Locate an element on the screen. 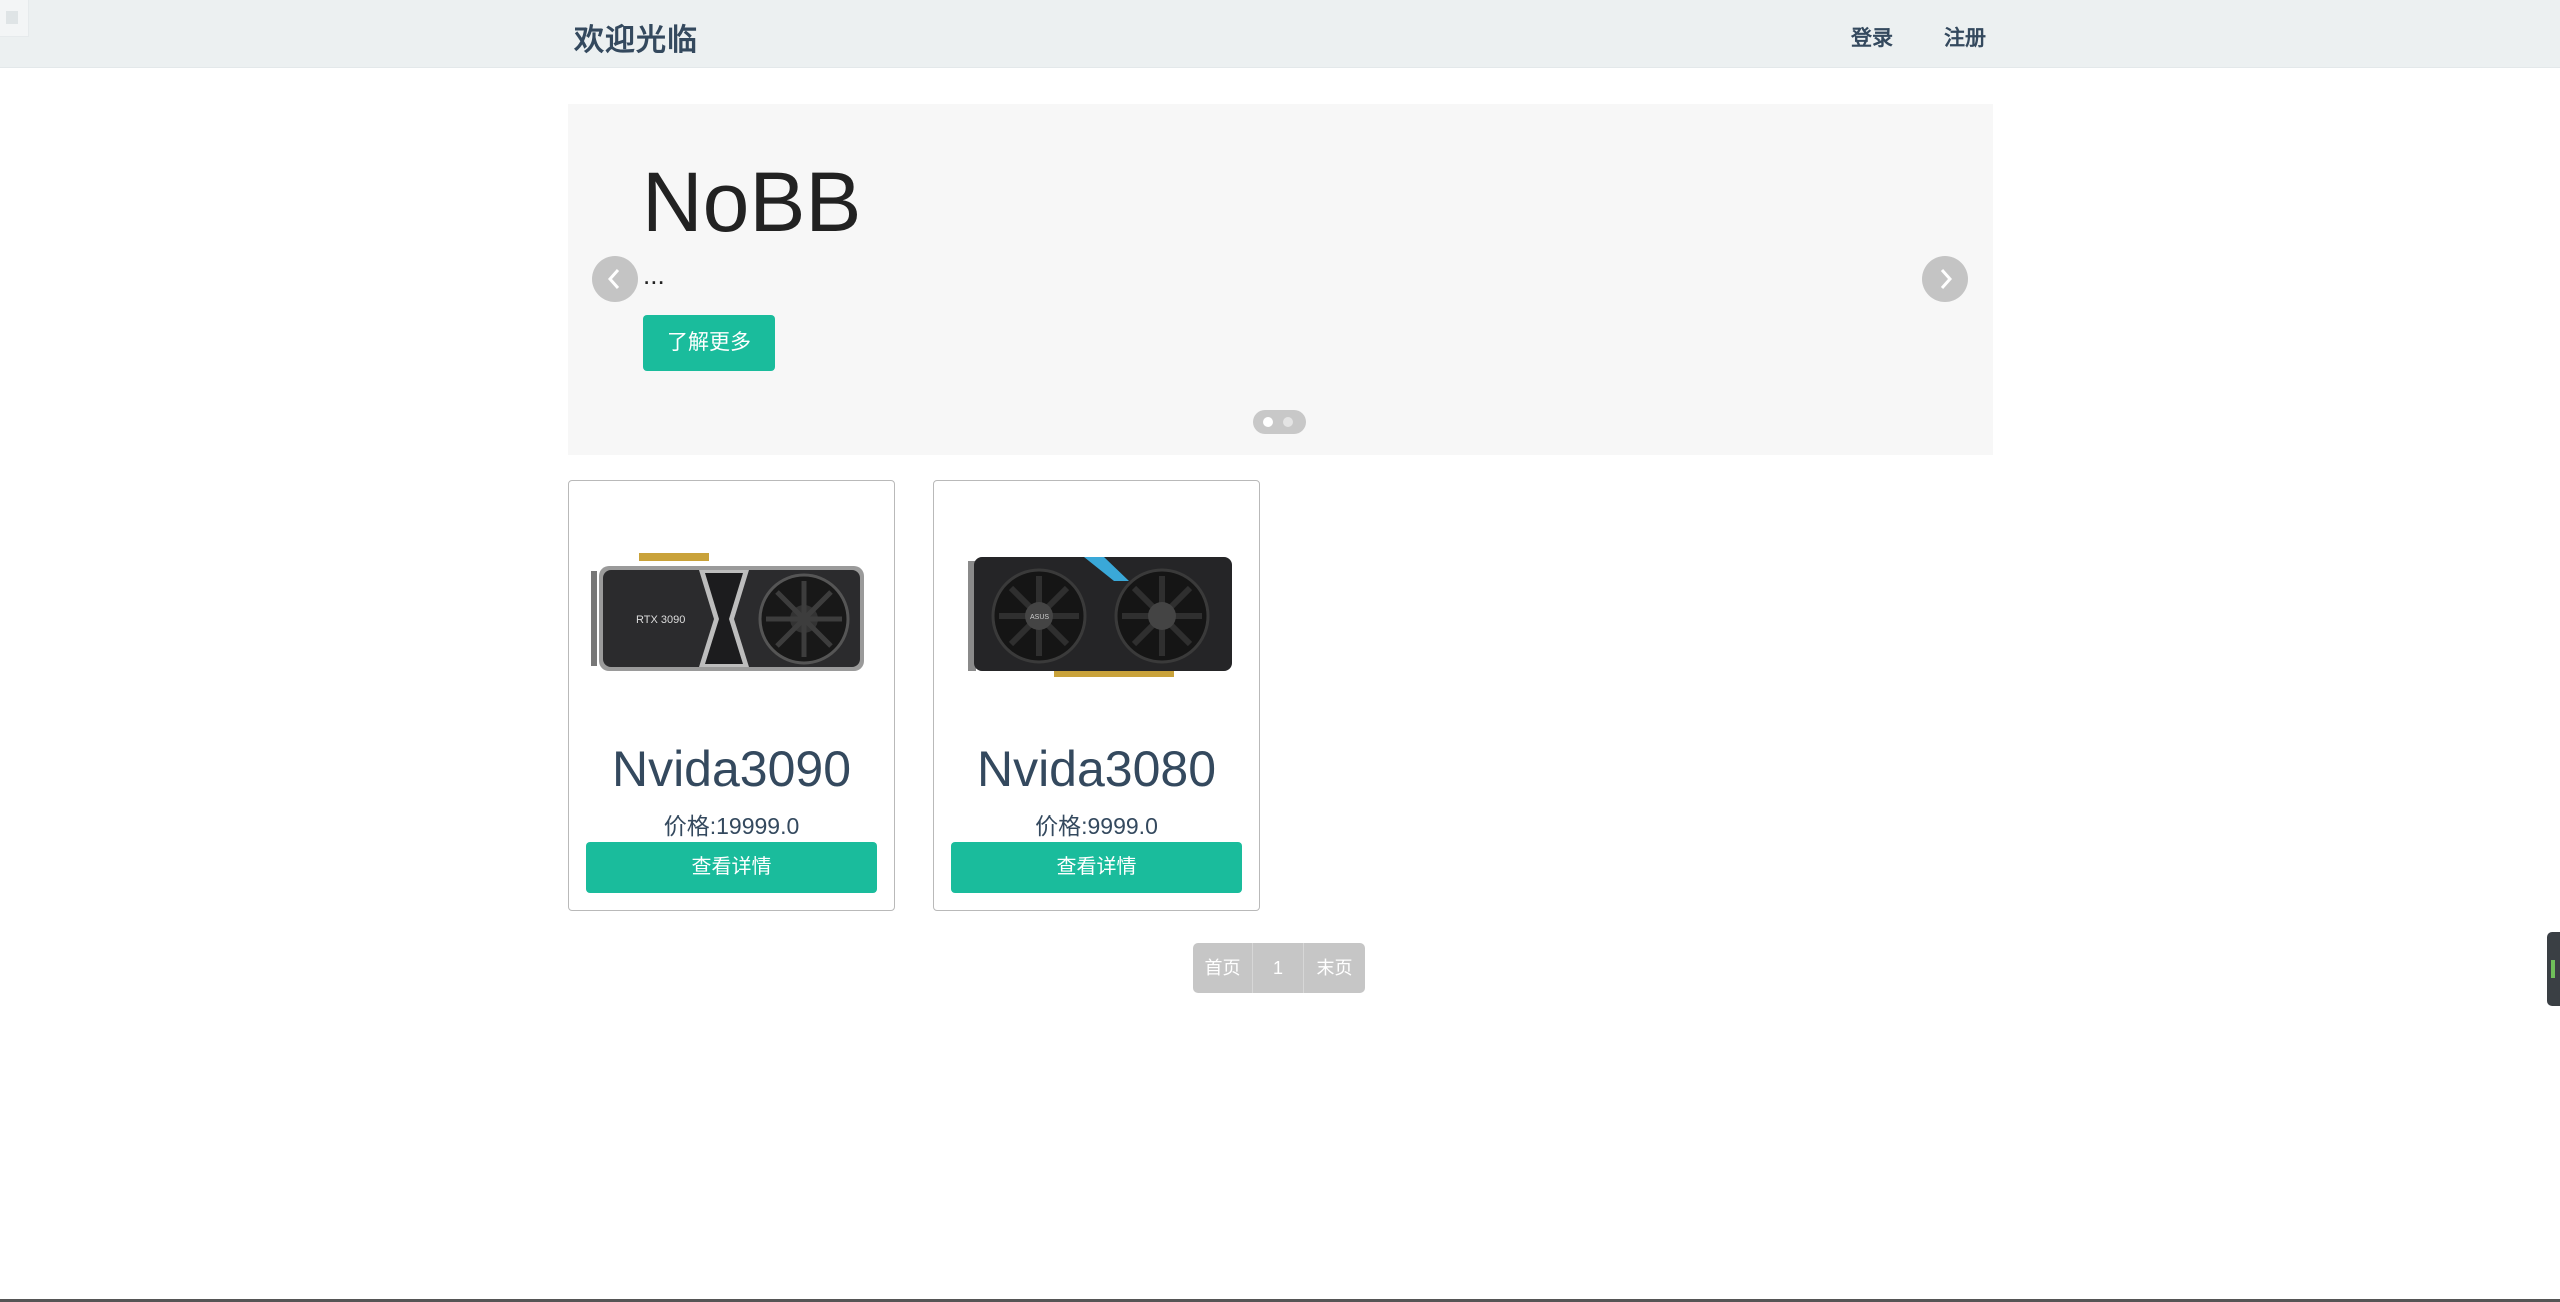  product-price: 价格:9999.0 is located at coordinates (1096, 826).